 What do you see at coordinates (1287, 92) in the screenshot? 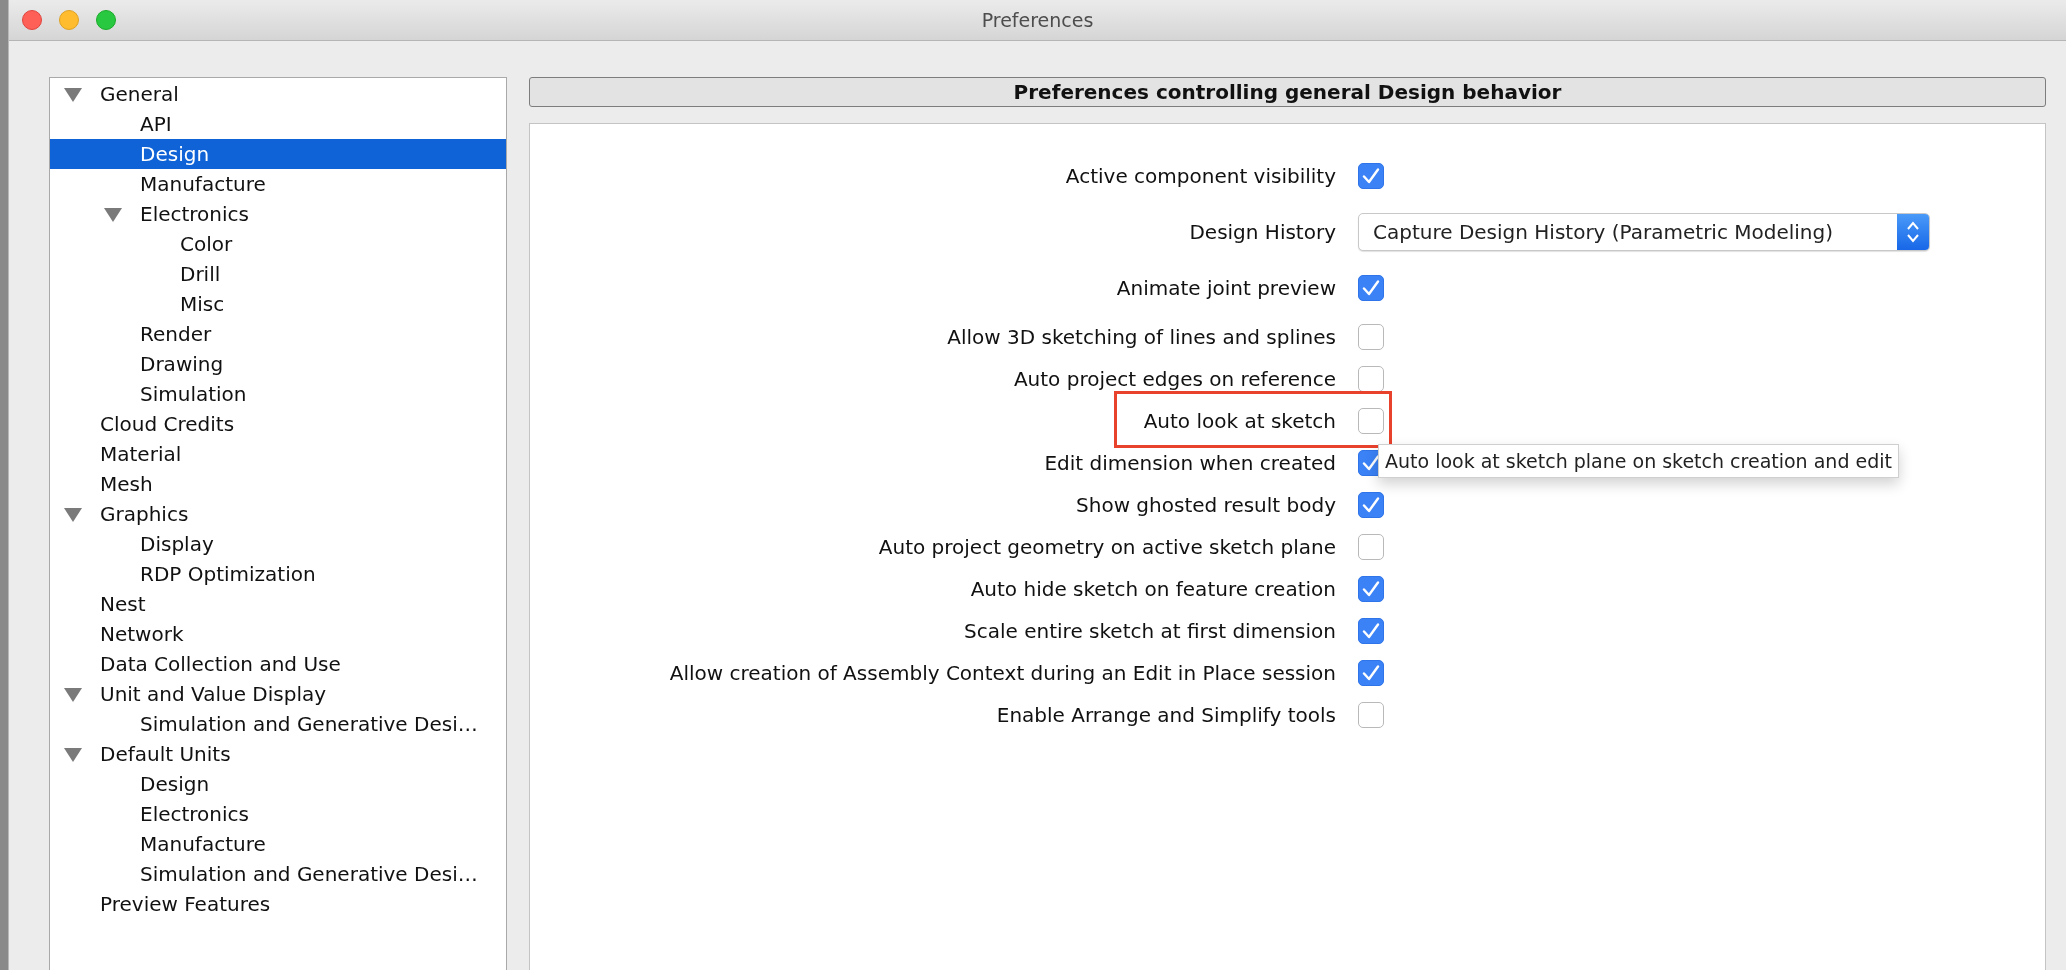
I see `panel-header: Preferences controlling general Design behavior` at bounding box center [1287, 92].